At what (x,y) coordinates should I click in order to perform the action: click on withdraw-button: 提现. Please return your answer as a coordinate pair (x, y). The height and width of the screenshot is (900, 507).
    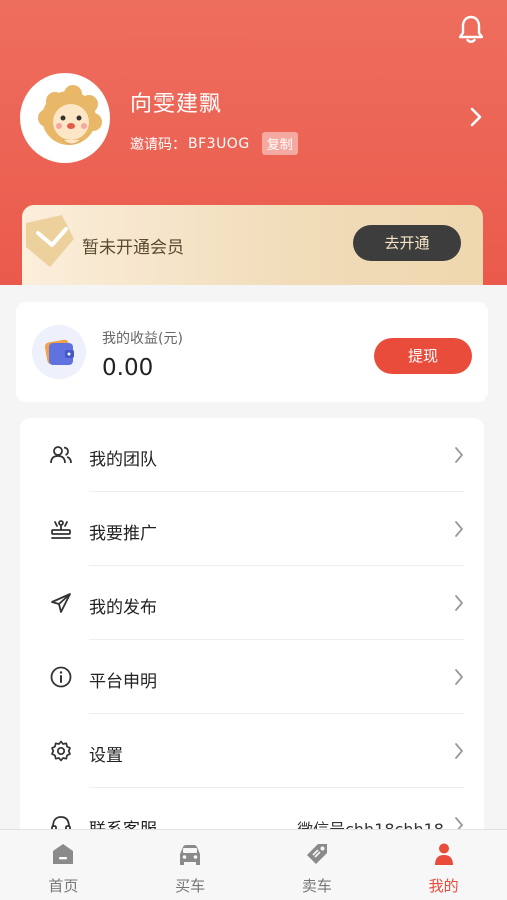
    Looking at the image, I should click on (423, 356).